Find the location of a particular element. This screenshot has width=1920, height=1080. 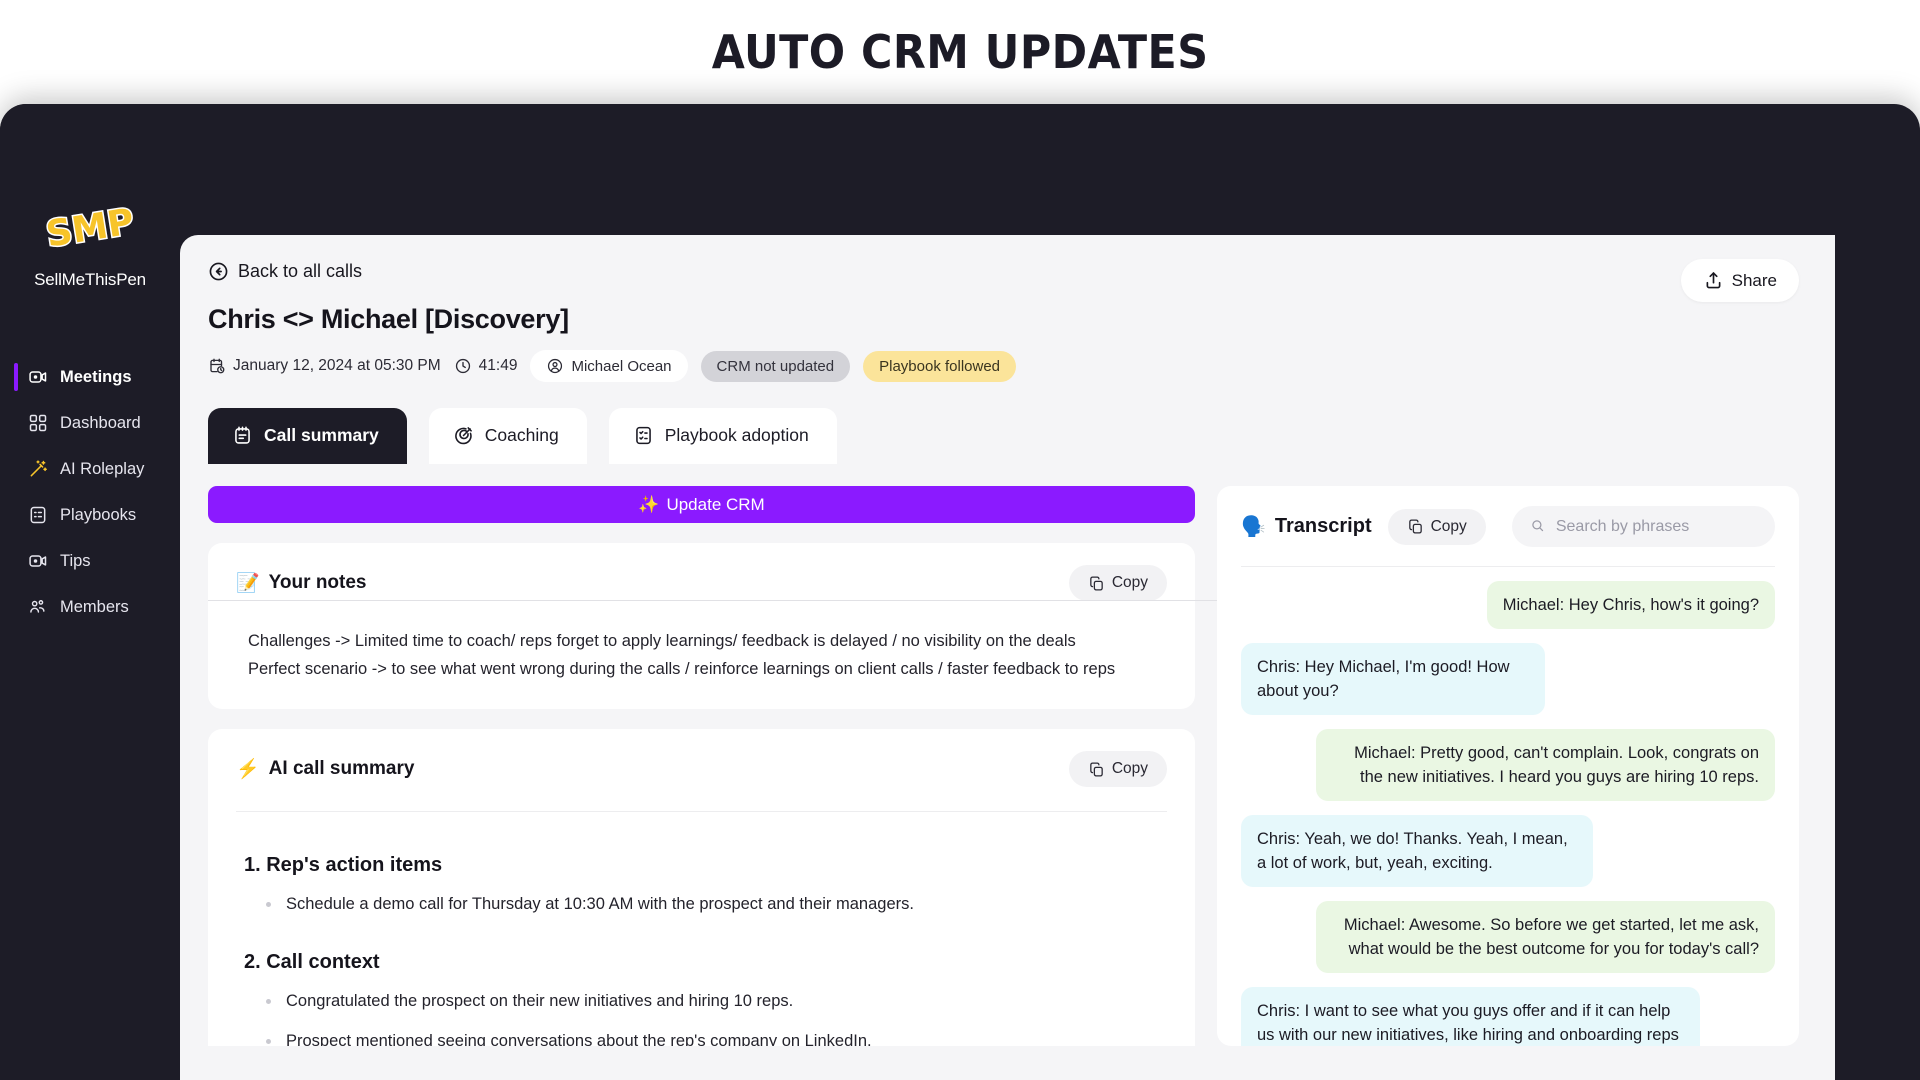

grid-squares-icon is located at coordinates (38, 423).